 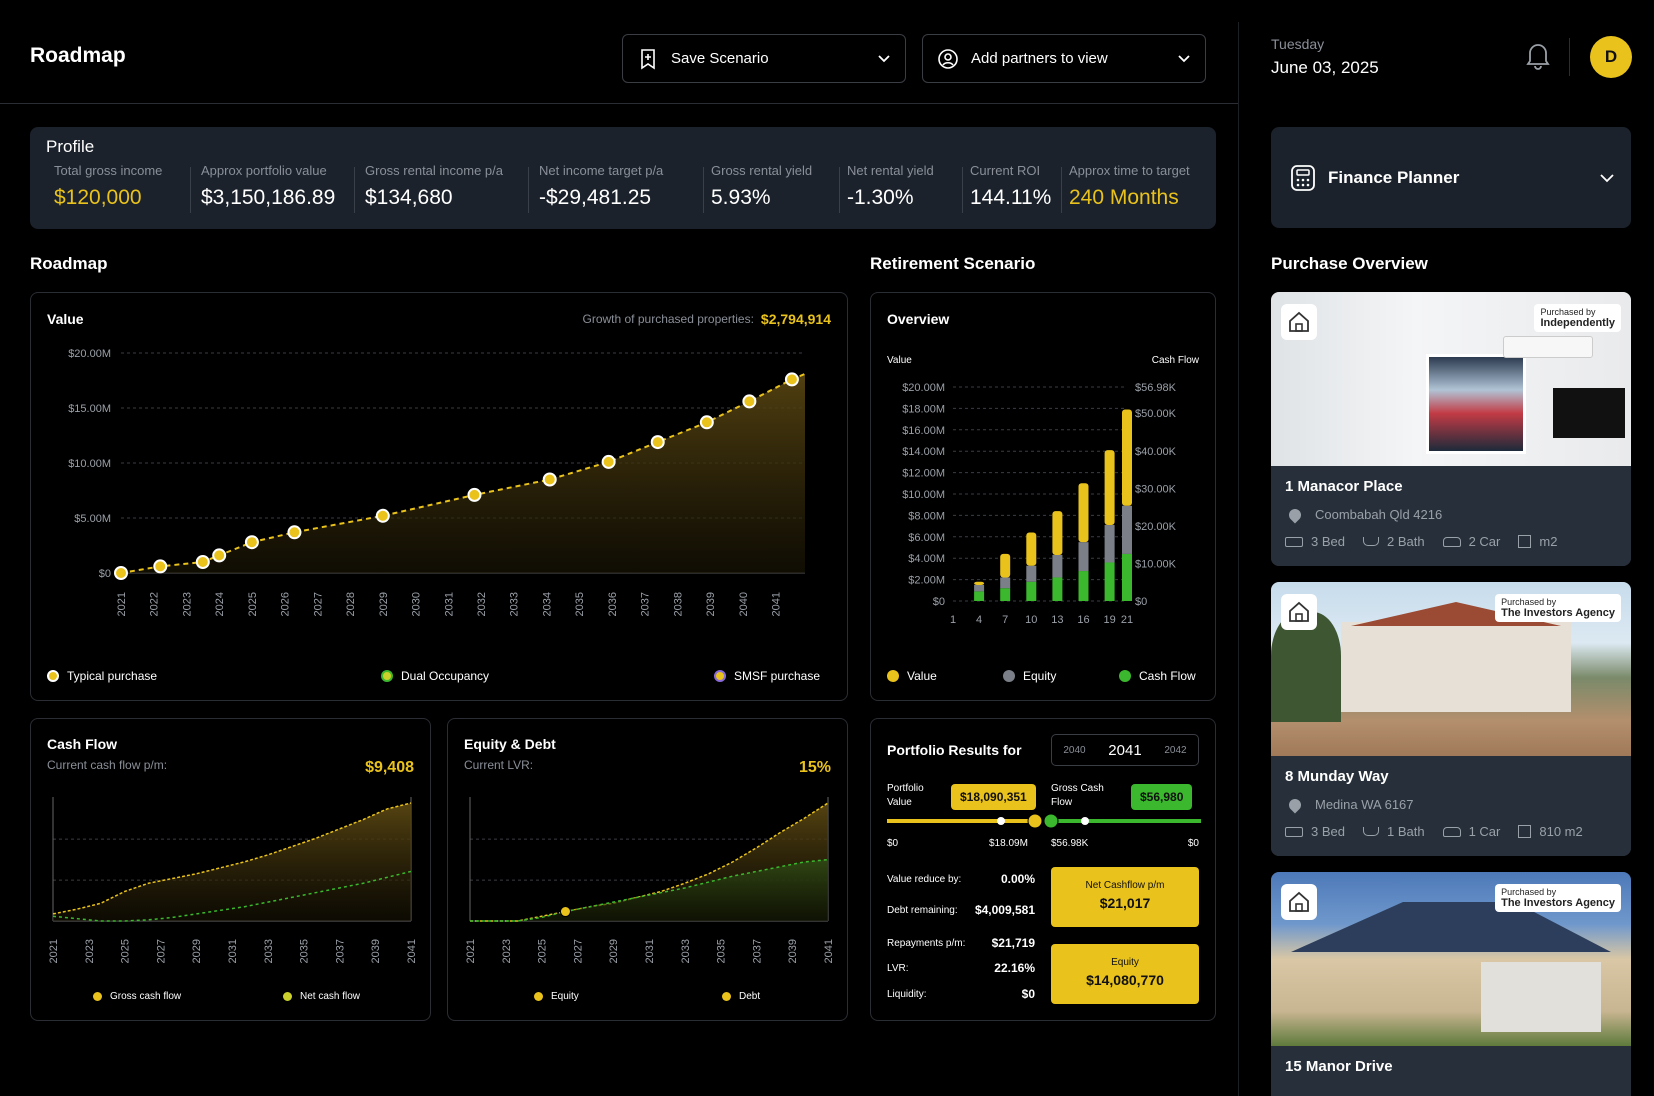 What do you see at coordinates (1394, 177) in the screenshot?
I see `finance-planner-label: Finance Planner` at bounding box center [1394, 177].